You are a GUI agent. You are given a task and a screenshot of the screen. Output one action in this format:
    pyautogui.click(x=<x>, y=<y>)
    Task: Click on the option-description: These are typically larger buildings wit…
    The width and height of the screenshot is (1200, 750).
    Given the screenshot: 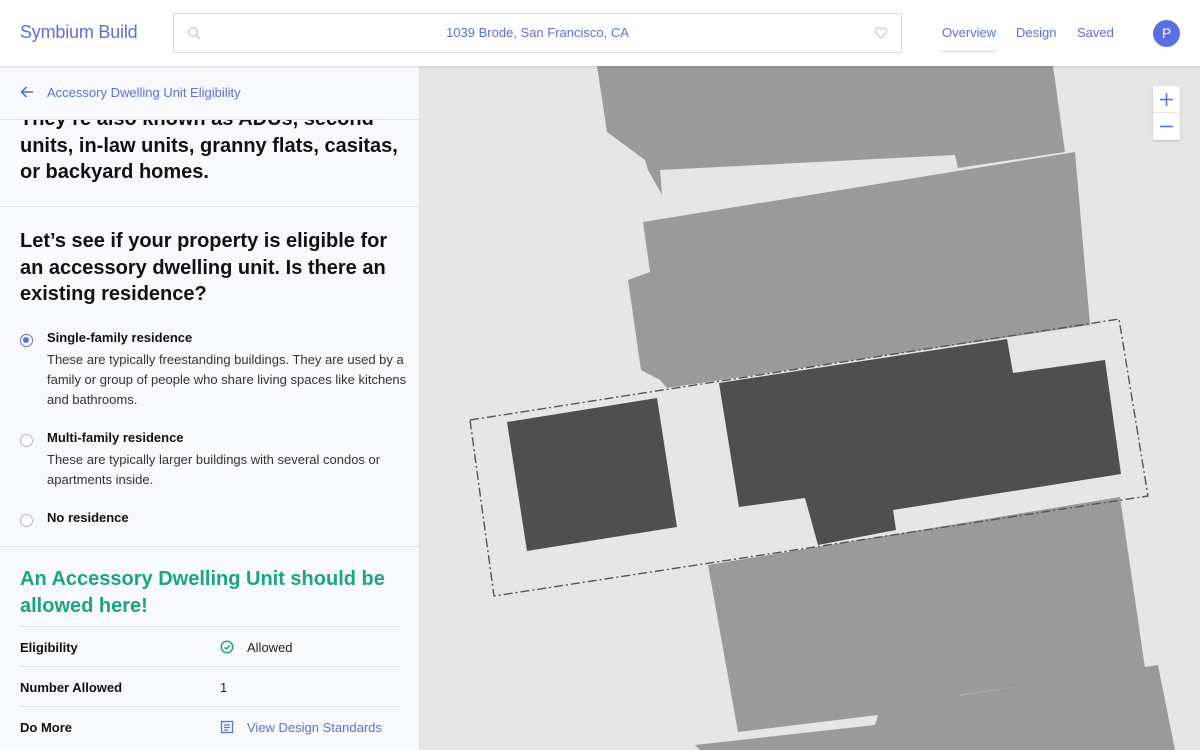 What is the action you would take?
    pyautogui.click(x=214, y=469)
    